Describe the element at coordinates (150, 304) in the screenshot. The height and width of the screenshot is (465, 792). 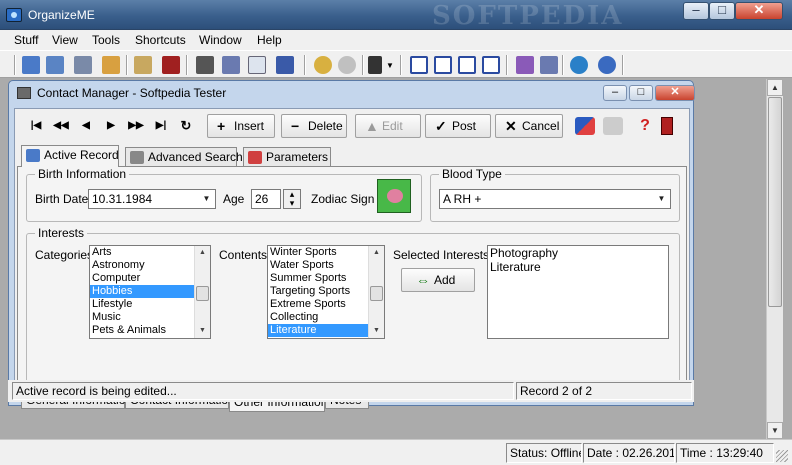
I see `list-item: Lifestyle` at that location.